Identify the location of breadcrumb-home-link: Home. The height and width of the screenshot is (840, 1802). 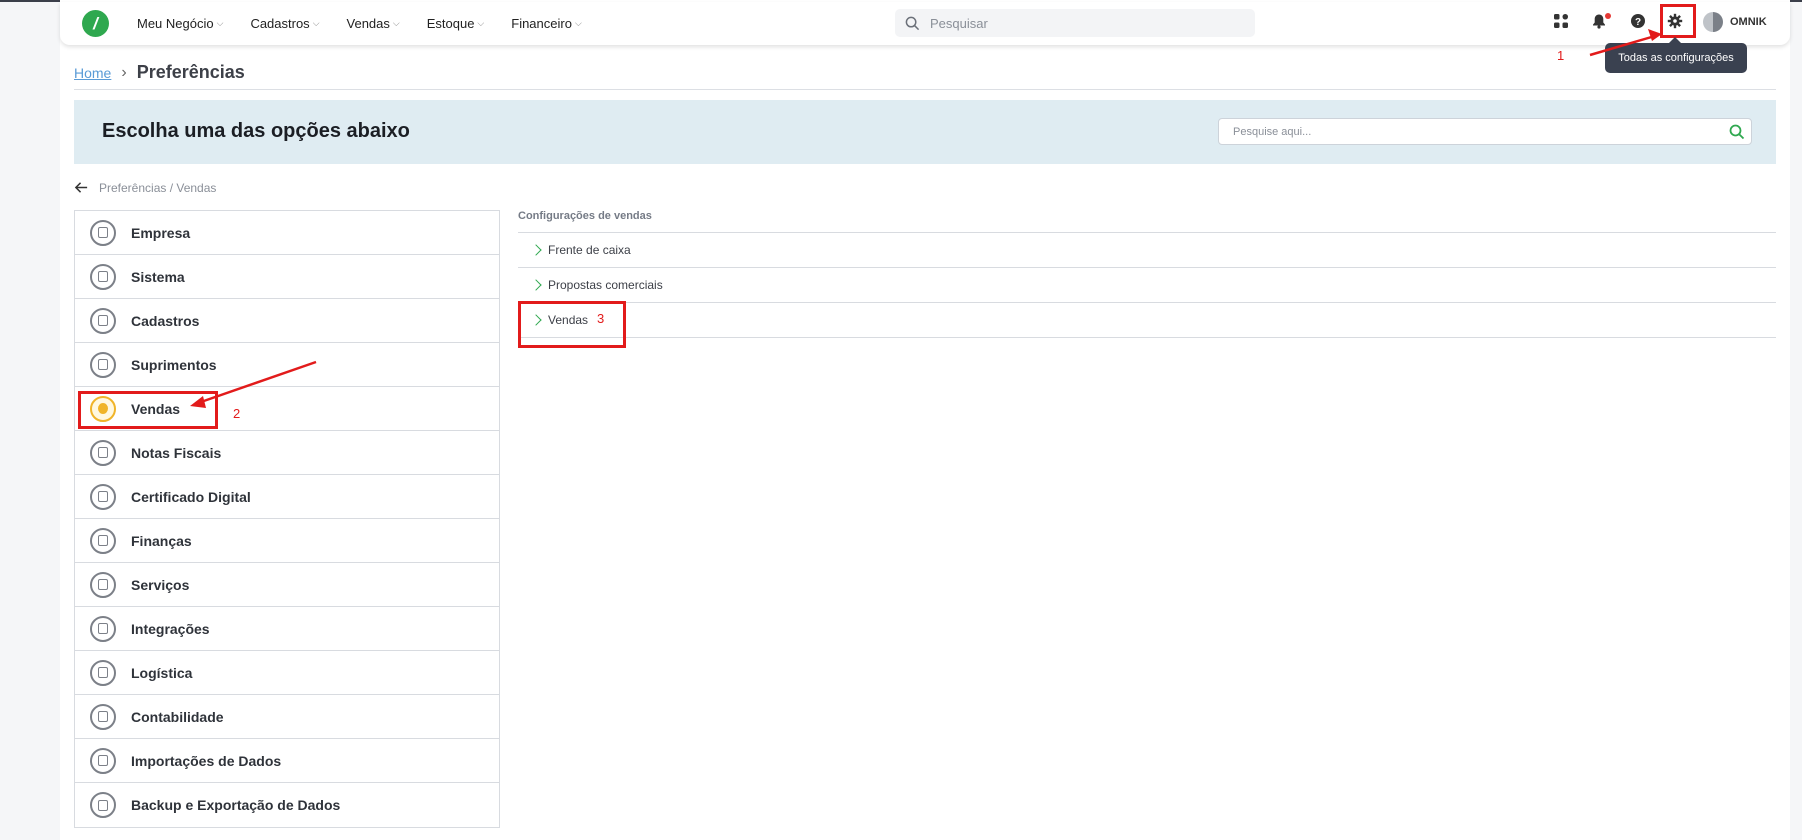
(92, 73).